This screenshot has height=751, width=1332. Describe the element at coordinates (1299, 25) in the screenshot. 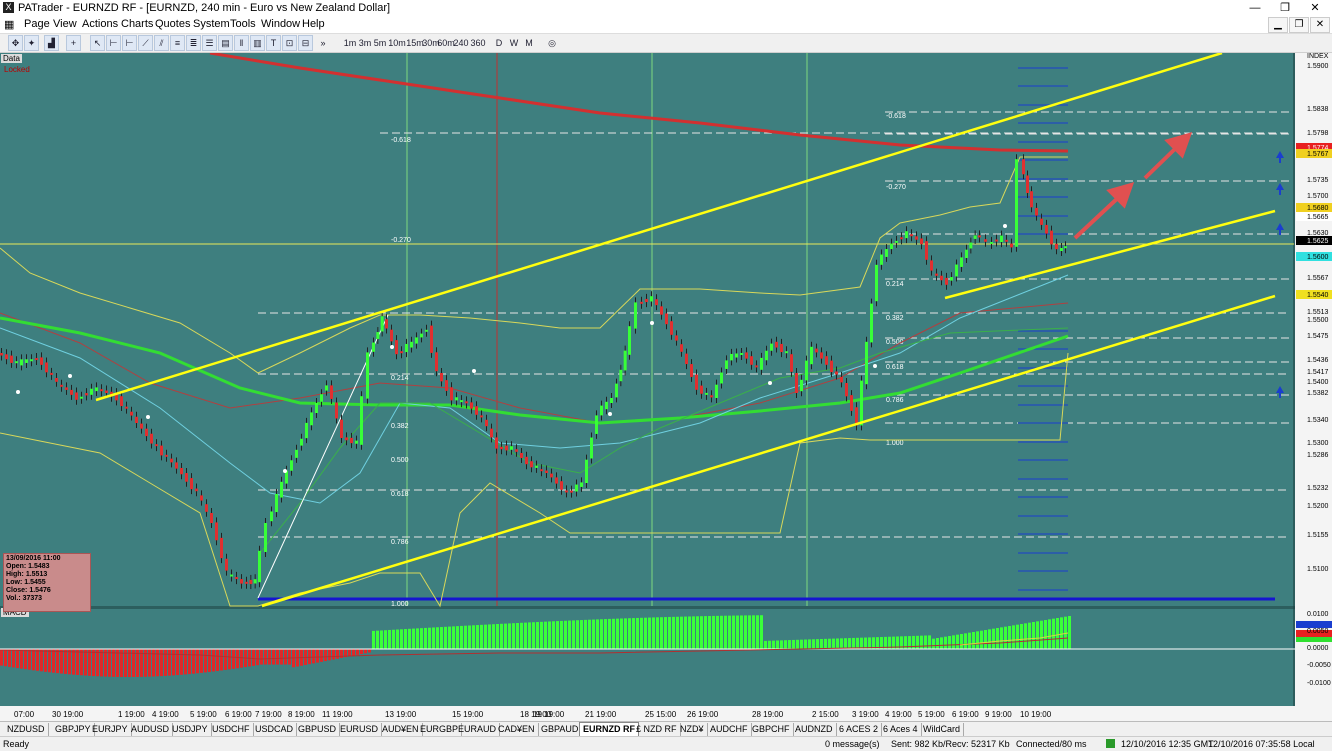

I see `mdi-restore-button: ❐` at that location.